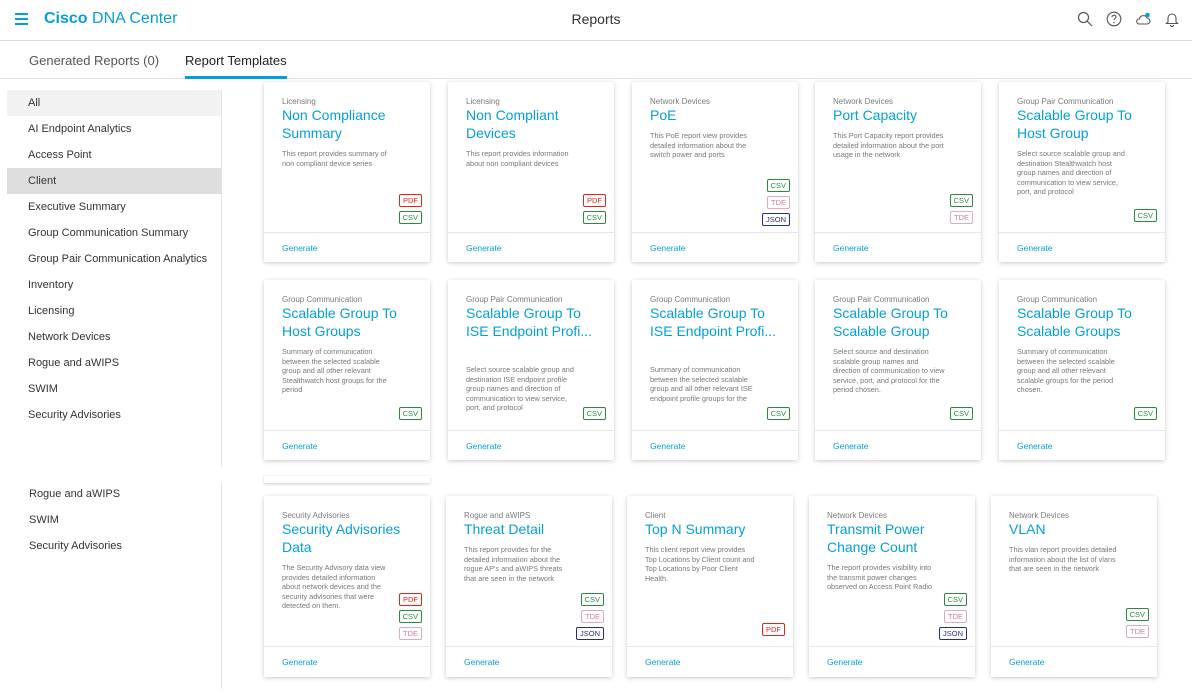 This screenshot has width=1192, height=692. What do you see at coordinates (352, 538) in the screenshot?
I see `card-title: Security Advisories Data` at bounding box center [352, 538].